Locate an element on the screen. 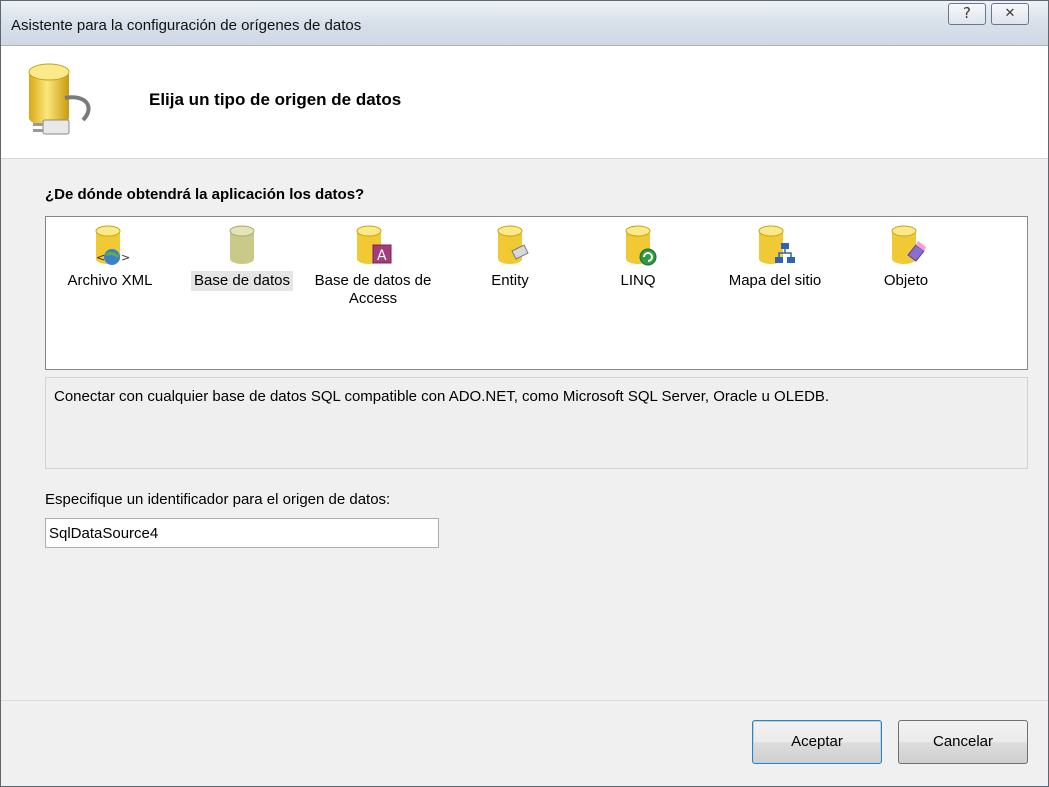  ds-item-object: Objeto is located at coordinates (906, 258).